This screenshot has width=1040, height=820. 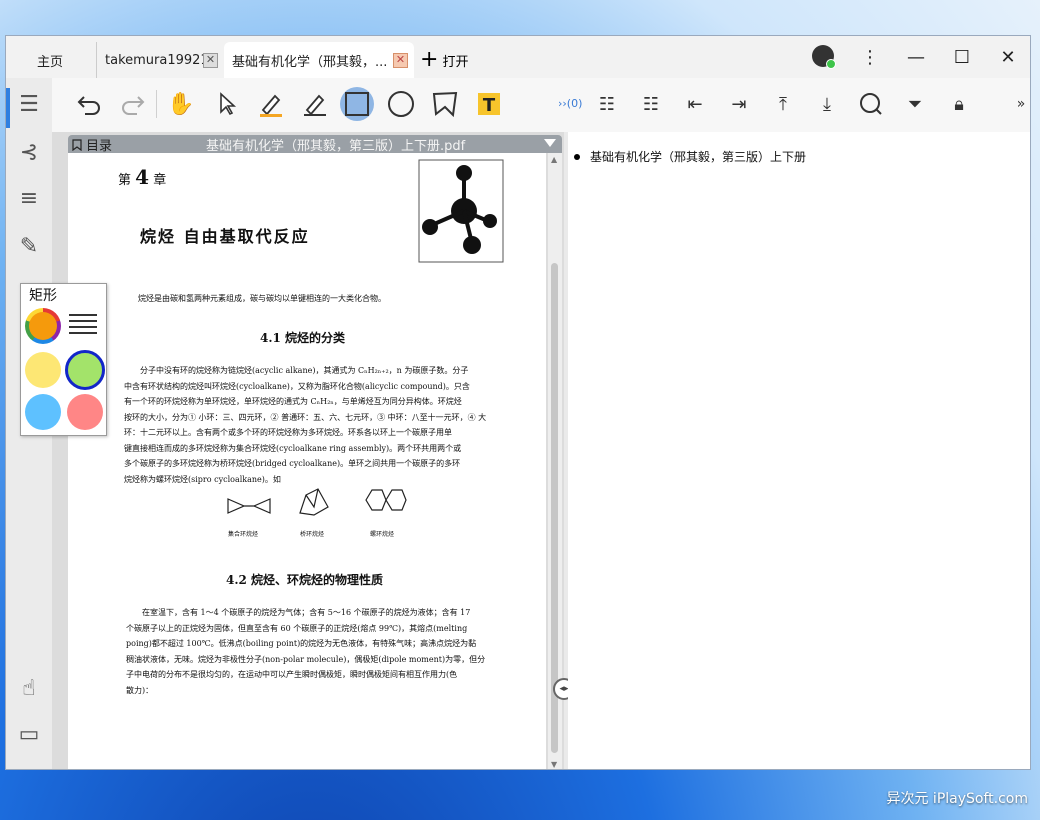 What do you see at coordinates (1008, 57) in the screenshot?
I see `window-close-icon: ✕` at bounding box center [1008, 57].